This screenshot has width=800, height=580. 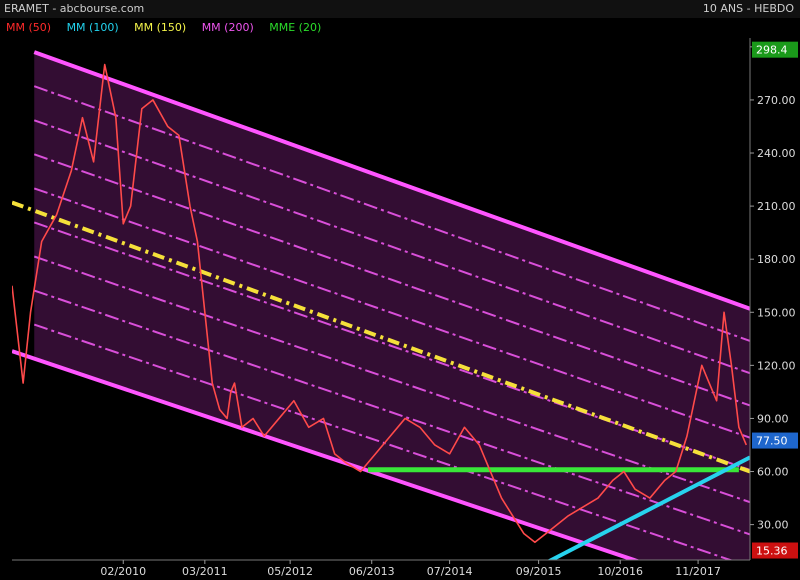 What do you see at coordinates (776, 206) in the screenshot?
I see `y-tick-label: 210.00` at bounding box center [776, 206].